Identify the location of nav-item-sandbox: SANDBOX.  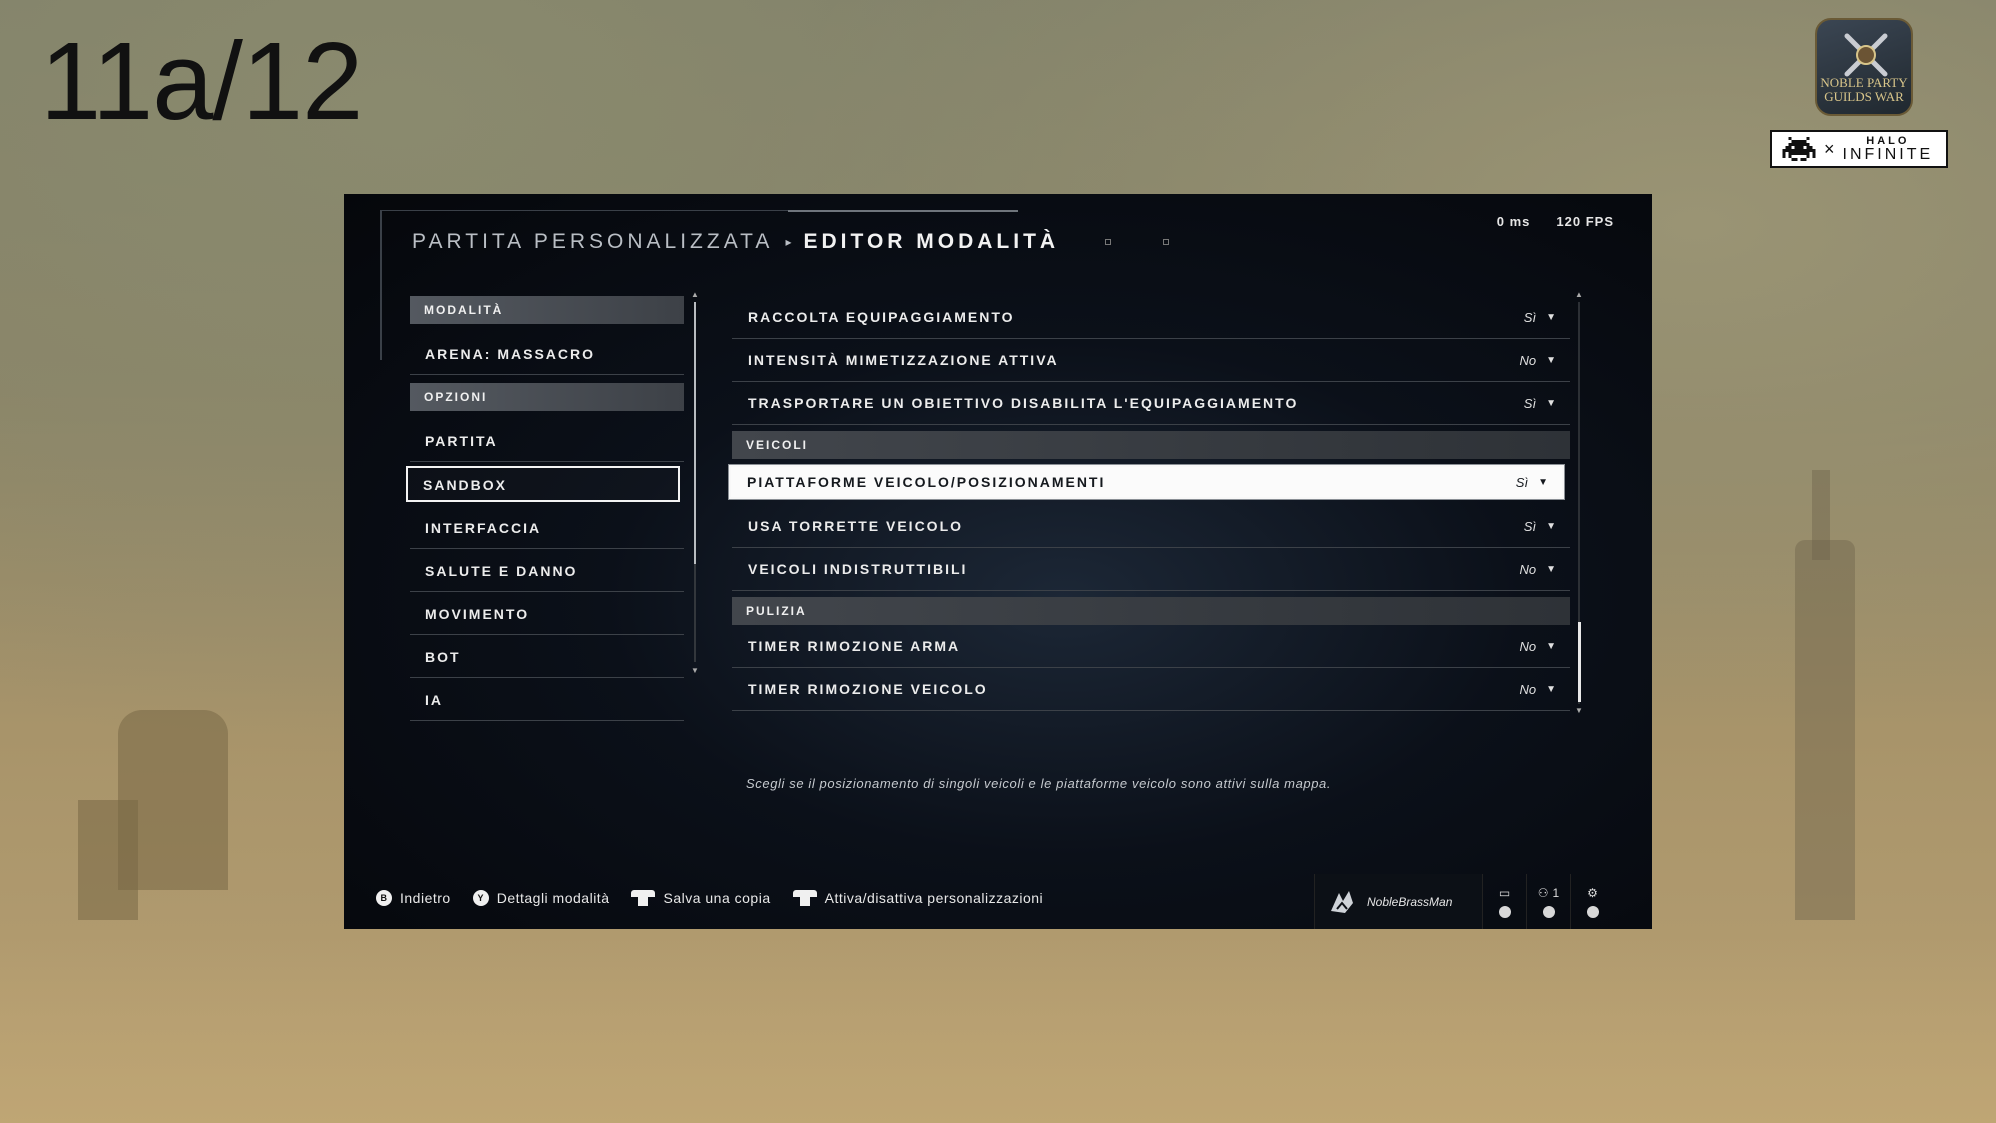
(543, 484).